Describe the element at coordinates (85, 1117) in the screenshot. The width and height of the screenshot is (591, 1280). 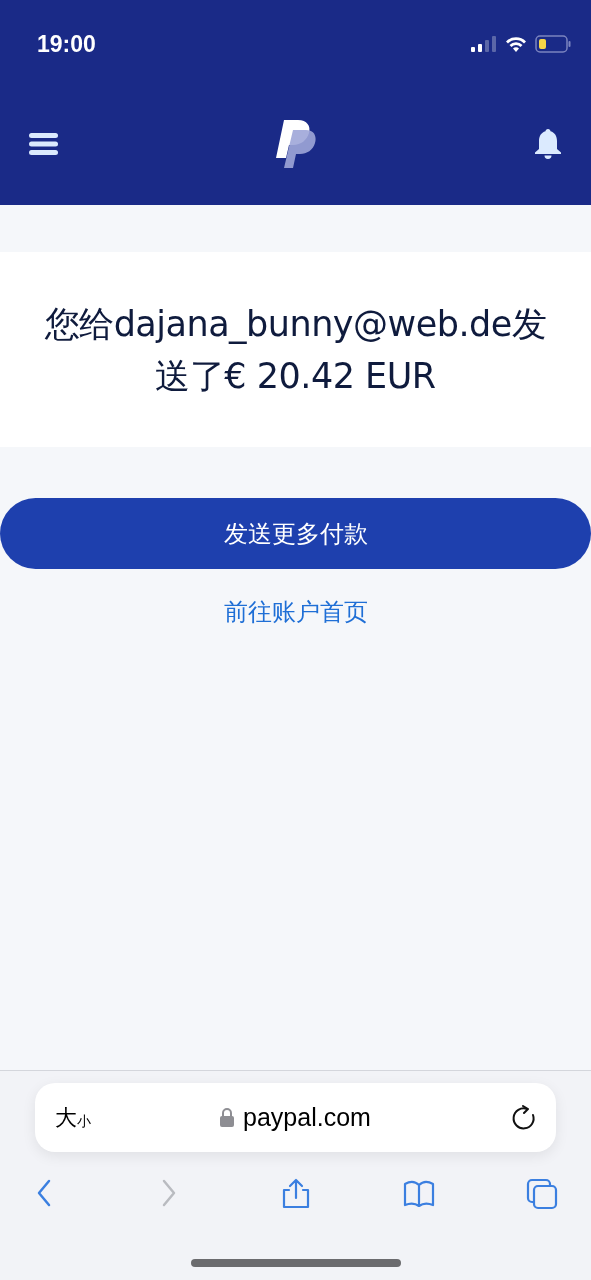
I see `text-size-button: 大小` at that location.